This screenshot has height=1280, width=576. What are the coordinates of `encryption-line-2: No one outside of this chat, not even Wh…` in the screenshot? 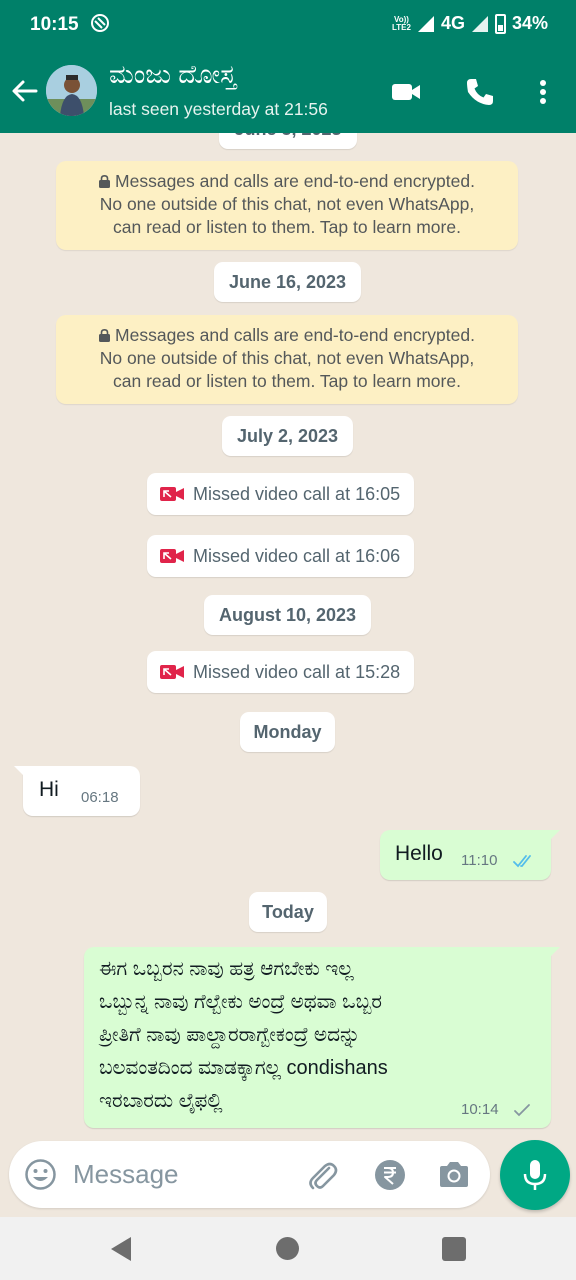 It's located at (287, 204).